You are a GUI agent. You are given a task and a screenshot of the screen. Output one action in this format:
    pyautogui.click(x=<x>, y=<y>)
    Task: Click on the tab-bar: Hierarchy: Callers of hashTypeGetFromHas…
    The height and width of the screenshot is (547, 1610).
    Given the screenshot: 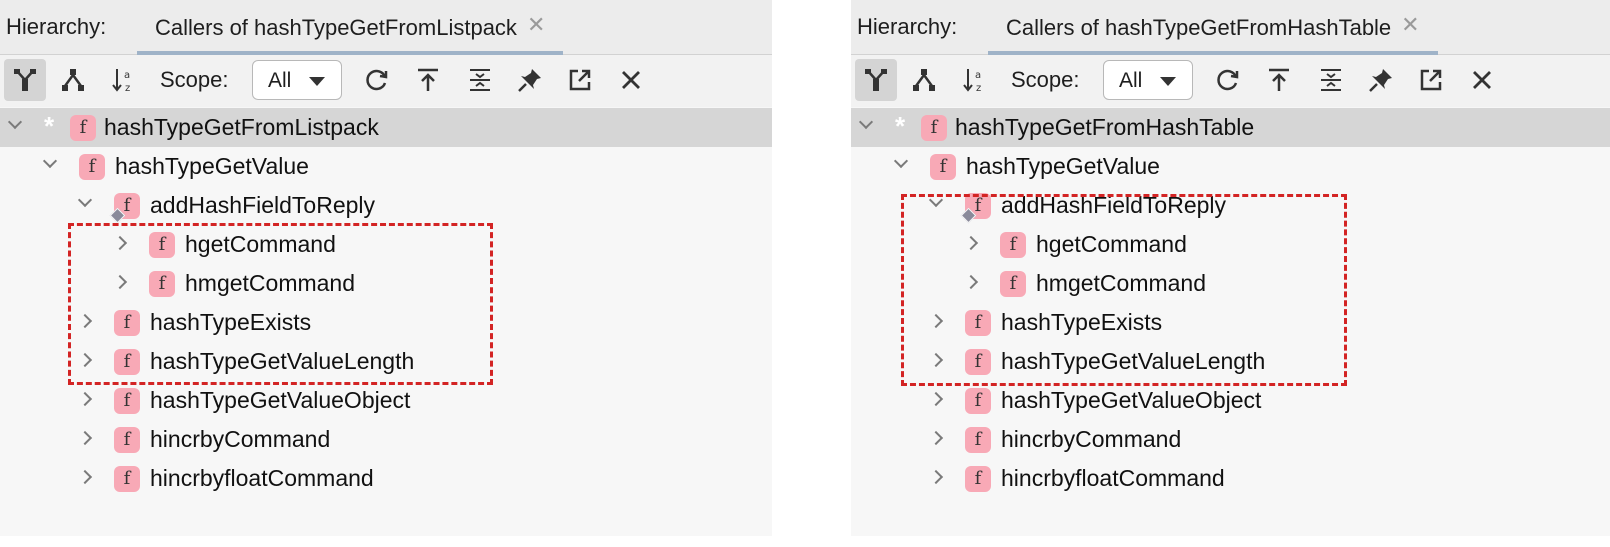 What is the action you would take?
    pyautogui.click(x=1230, y=27)
    